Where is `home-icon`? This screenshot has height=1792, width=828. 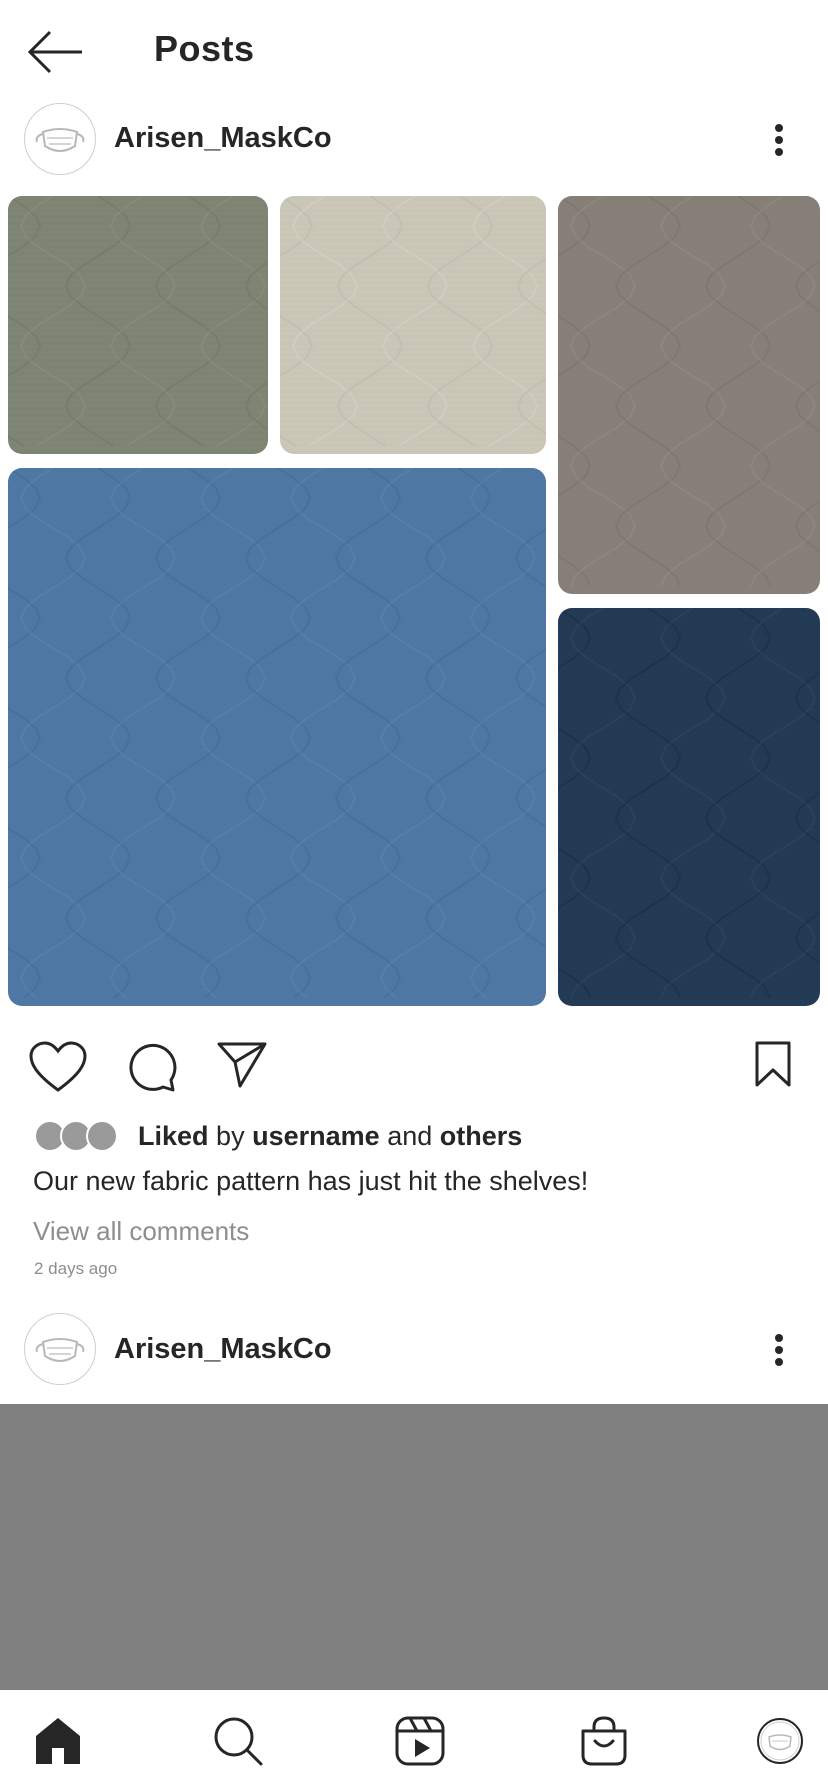 home-icon is located at coordinates (58, 1741).